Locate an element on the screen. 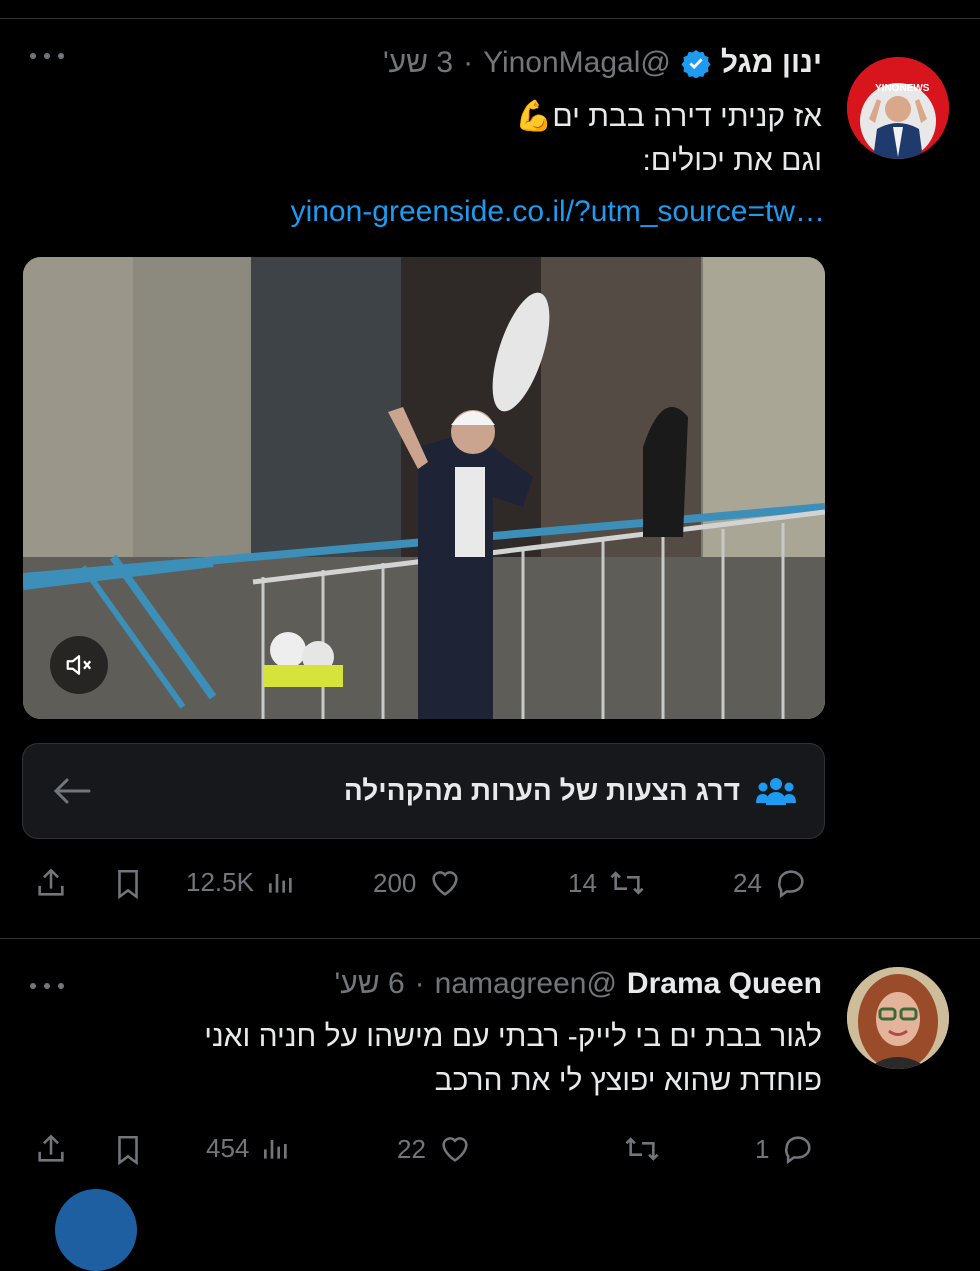  reply-button: 1 is located at coordinates (786, 1149).